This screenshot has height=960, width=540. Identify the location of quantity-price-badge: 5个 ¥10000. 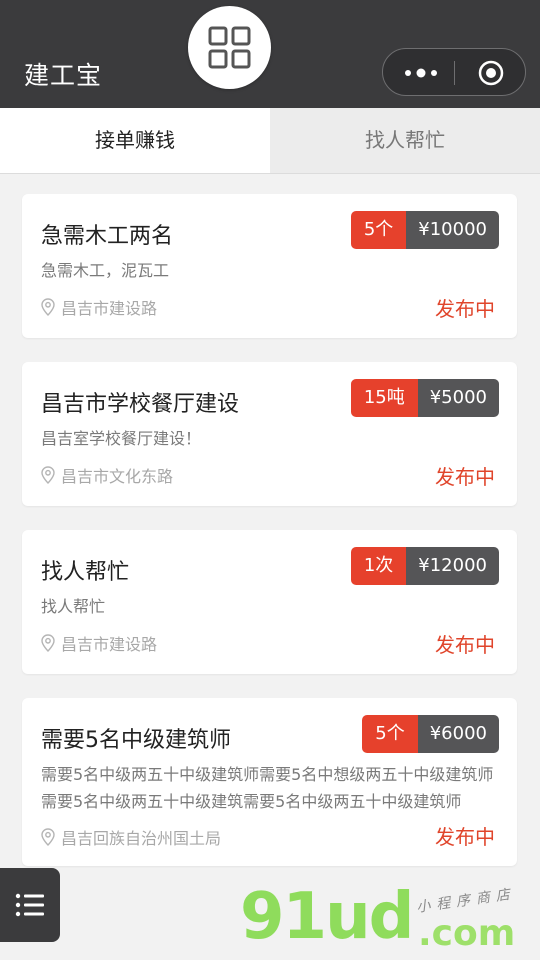
(424, 230).